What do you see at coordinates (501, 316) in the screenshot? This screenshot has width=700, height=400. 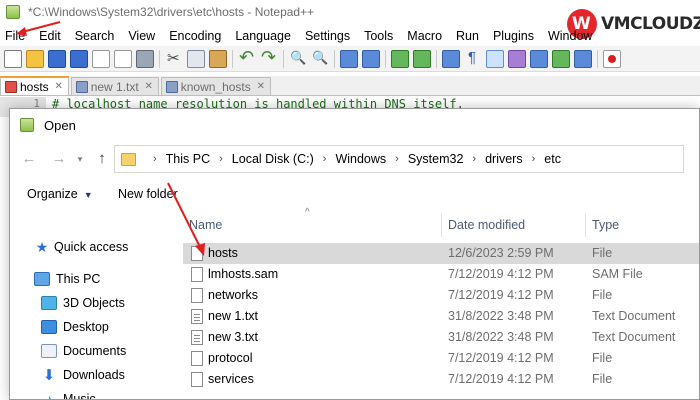 I see `file-date: 31/8/2022 3:48 PM` at bounding box center [501, 316].